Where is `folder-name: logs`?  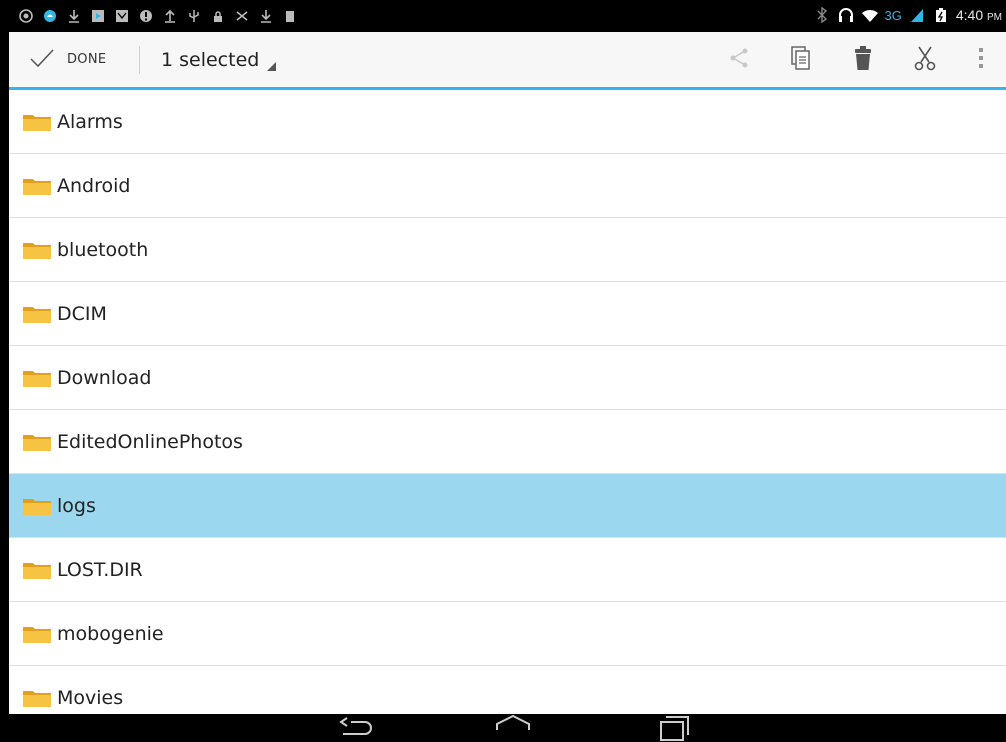
folder-name: logs is located at coordinates (76, 505).